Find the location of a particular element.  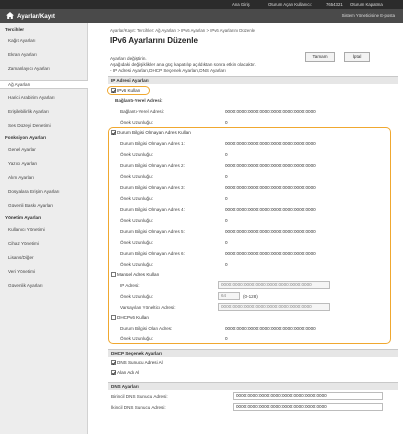

secondary-dns-input: 0000:0000:0000:0000:0000:0000:0000:0000 is located at coordinates (308, 407).